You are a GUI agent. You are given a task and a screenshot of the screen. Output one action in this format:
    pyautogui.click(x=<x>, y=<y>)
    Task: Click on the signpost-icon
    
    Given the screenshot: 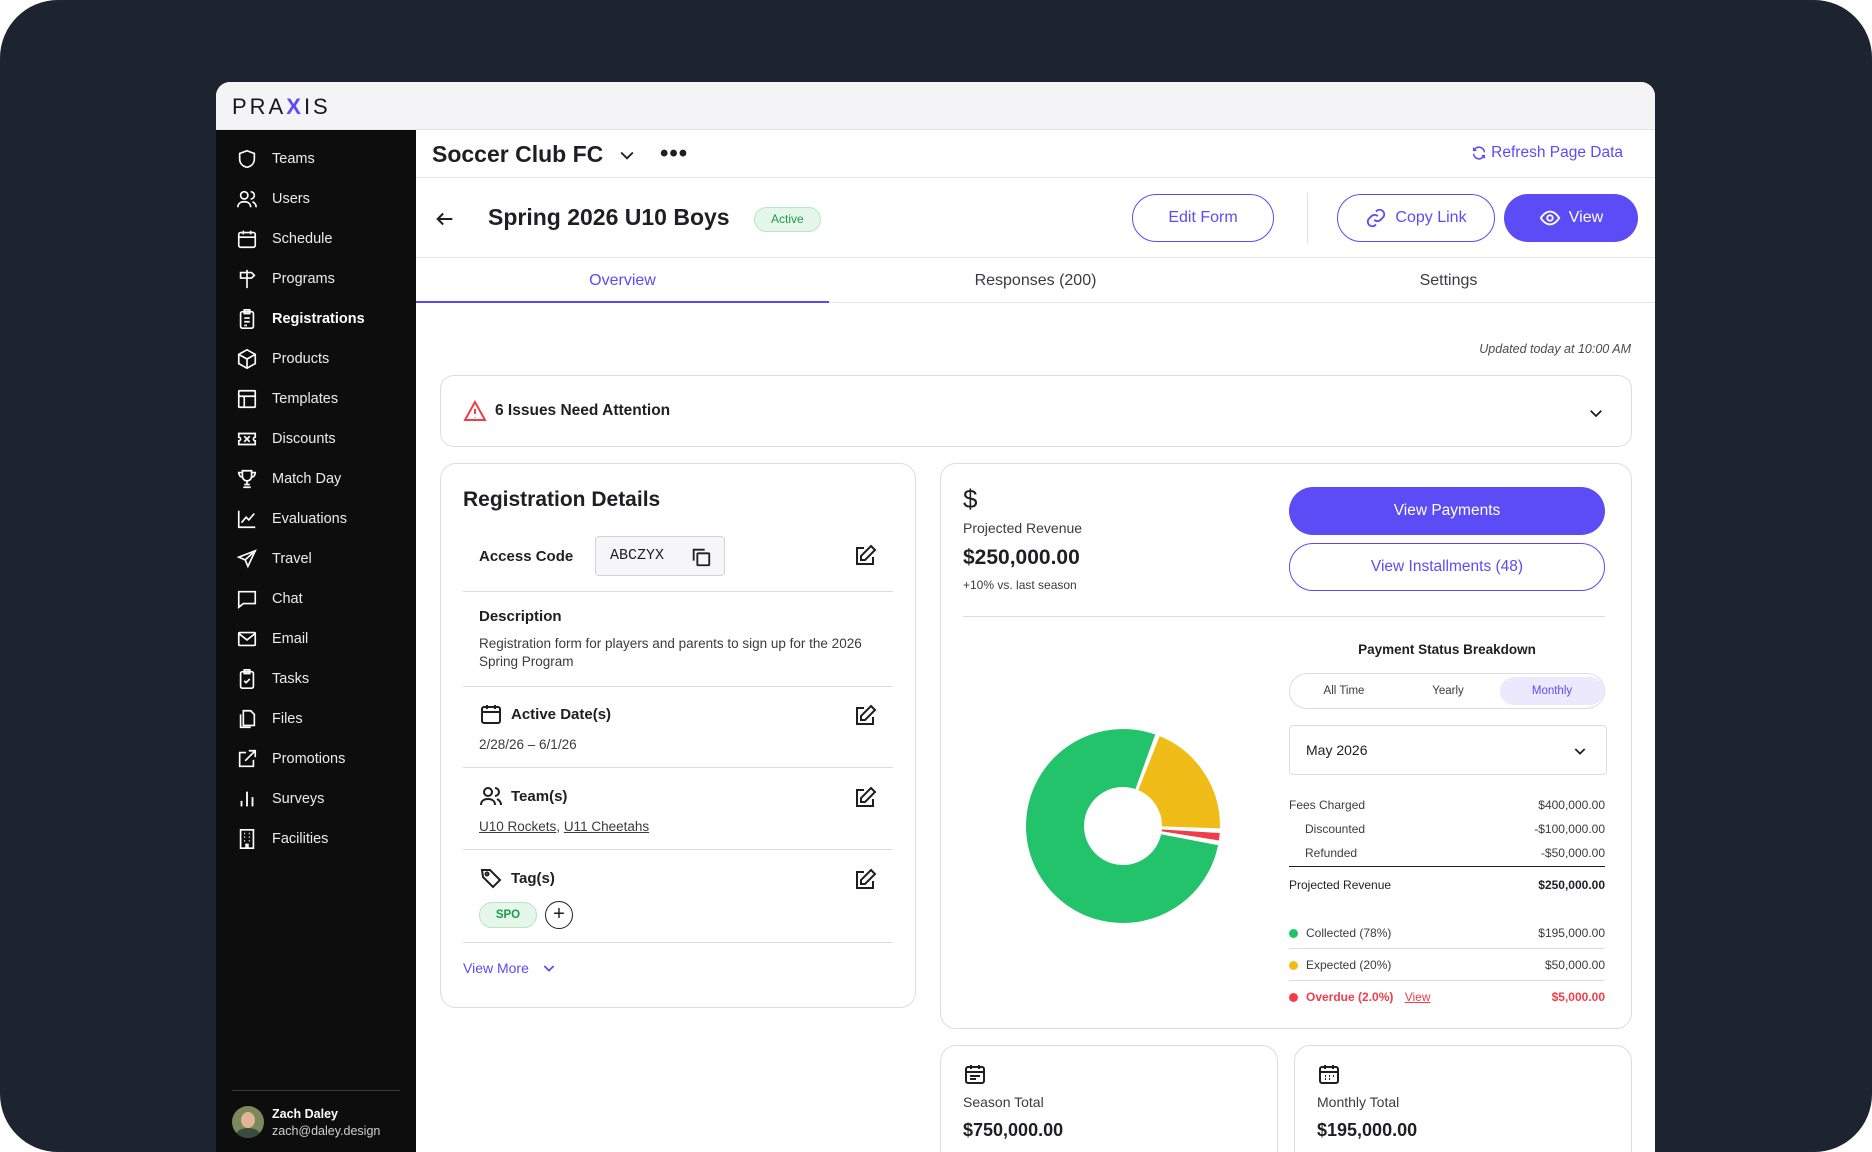 What is the action you would take?
    pyautogui.click(x=247, y=279)
    